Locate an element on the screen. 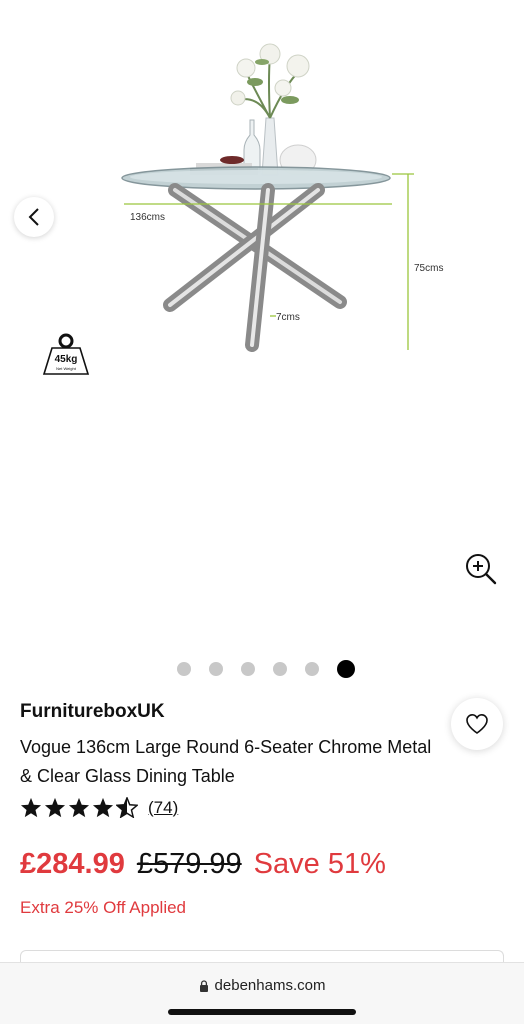 The image size is (524, 1024). wishlist-button is located at coordinates (477, 724).